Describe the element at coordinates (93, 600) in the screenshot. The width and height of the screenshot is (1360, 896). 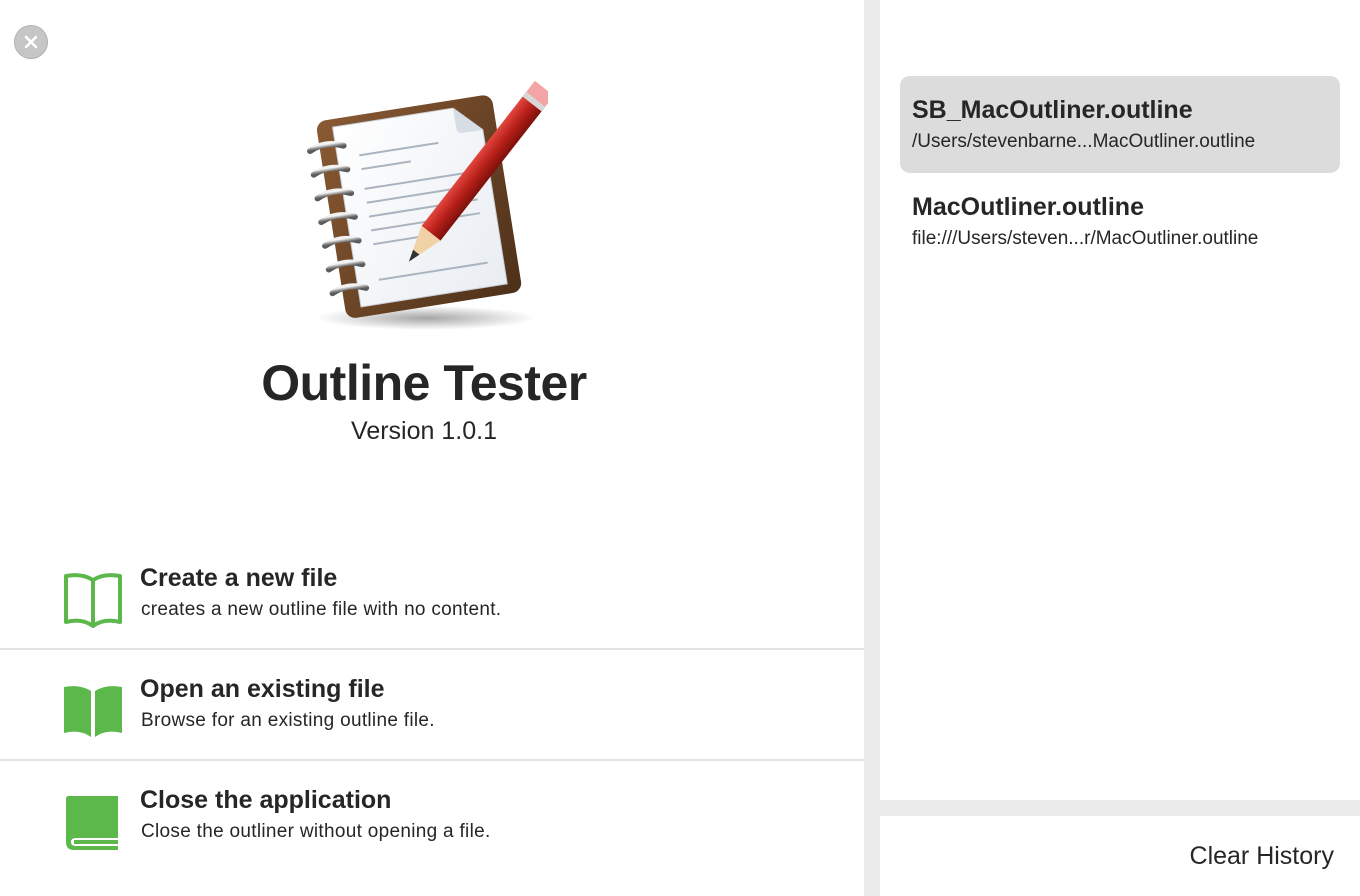
I see `open-book-outline-icon` at that location.